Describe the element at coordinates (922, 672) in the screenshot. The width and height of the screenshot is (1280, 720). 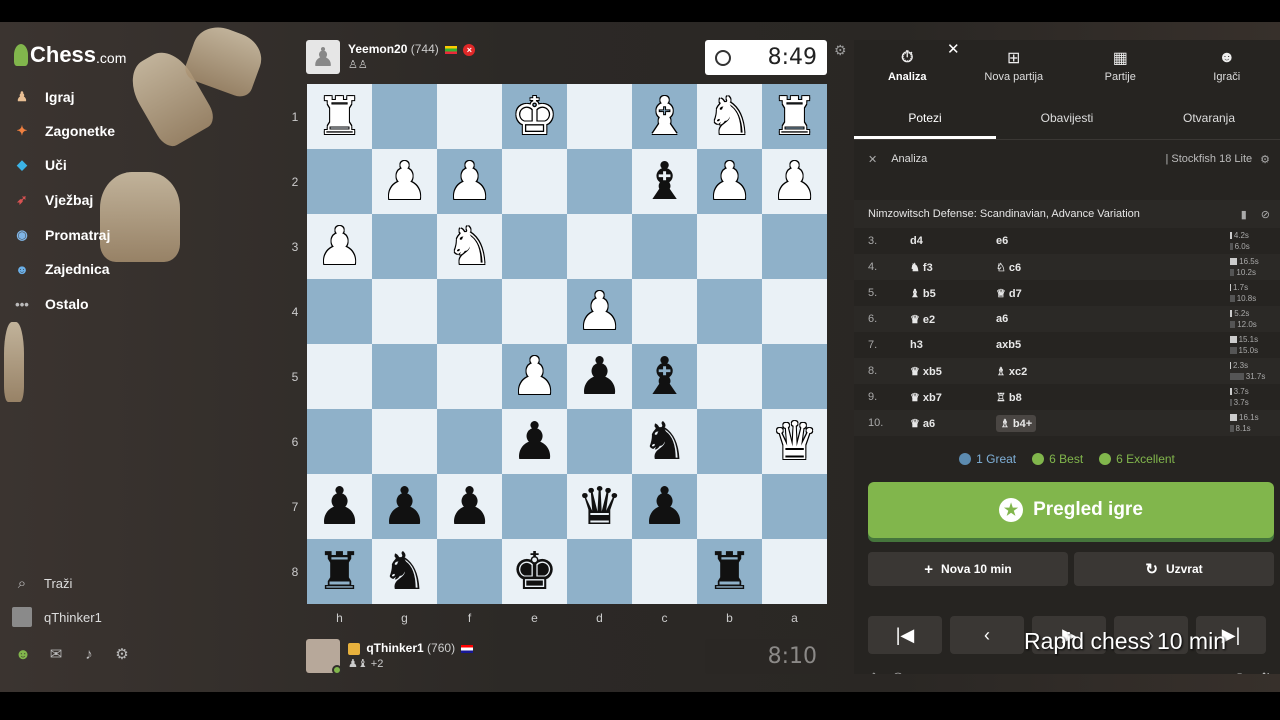
I see `image-icon: ▣` at that location.